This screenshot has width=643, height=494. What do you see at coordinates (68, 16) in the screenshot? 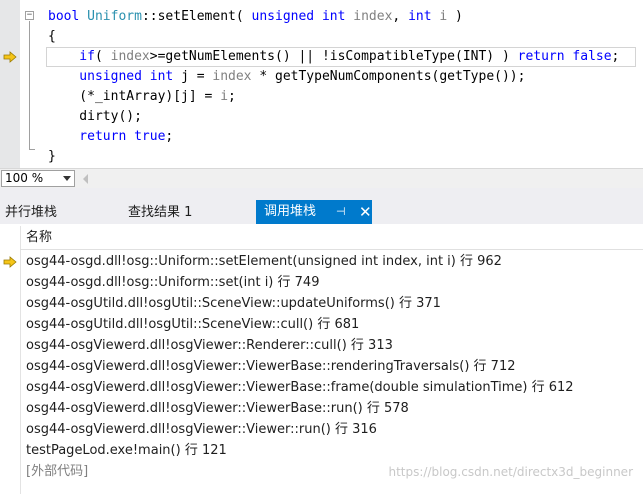
I see `code-token: bool` at bounding box center [68, 16].